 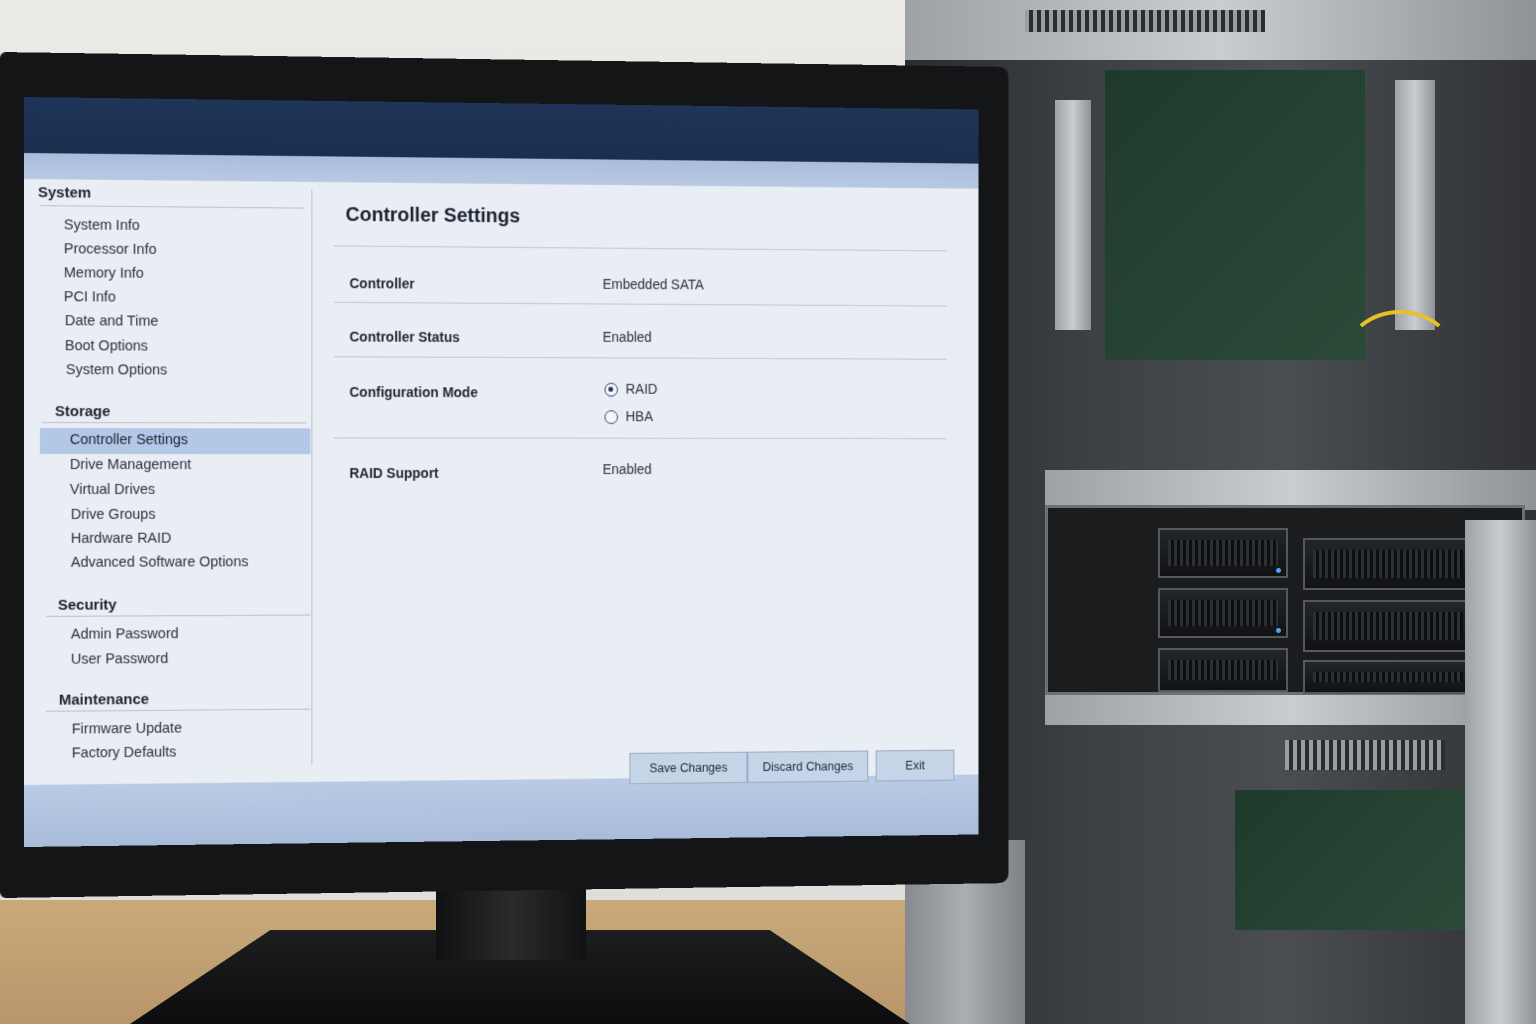 I want to click on sidebar-item-user-password: User Password, so click(x=119, y=659).